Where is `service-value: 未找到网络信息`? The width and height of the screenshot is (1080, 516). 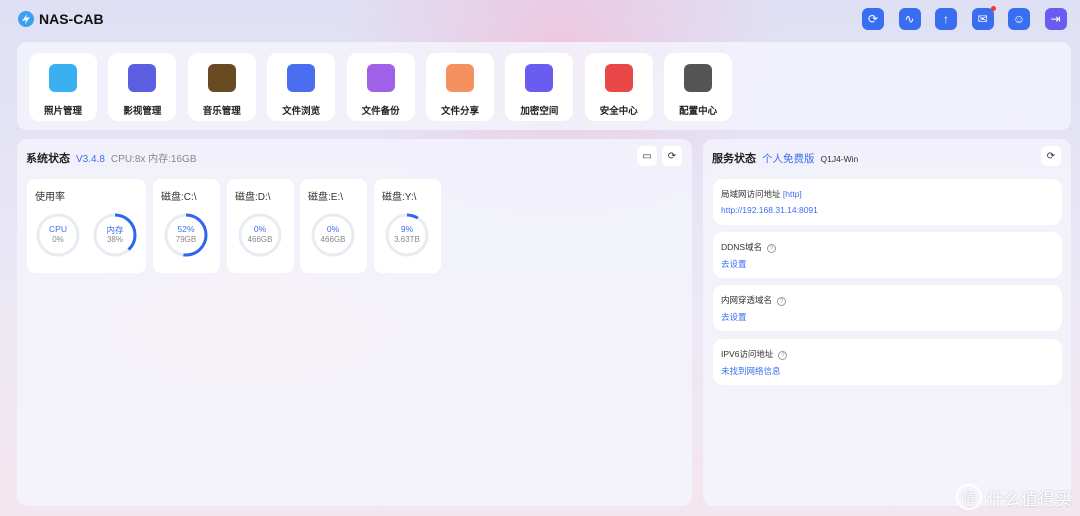
service-value: 未找到网络信息 is located at coordinates (751, 371).